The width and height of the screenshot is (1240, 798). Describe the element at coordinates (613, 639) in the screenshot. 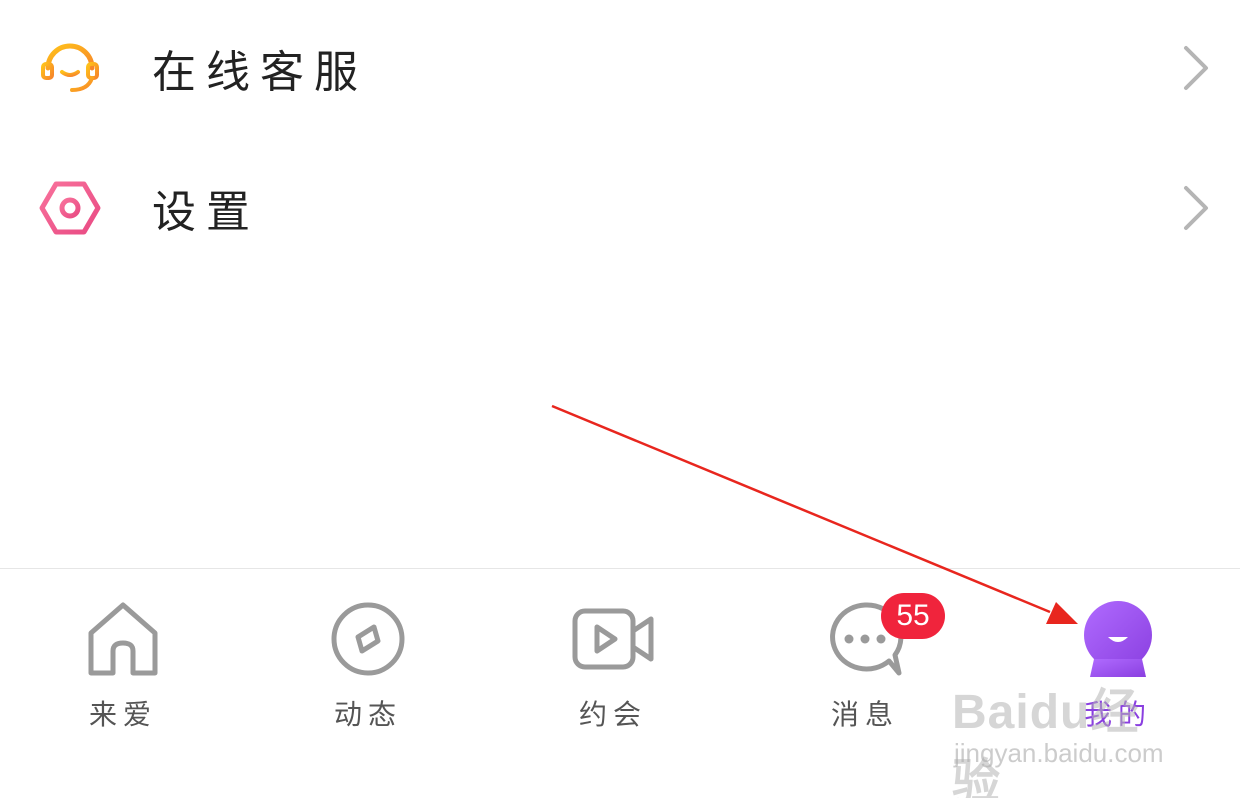

I see `video-camera-icon` at that location.